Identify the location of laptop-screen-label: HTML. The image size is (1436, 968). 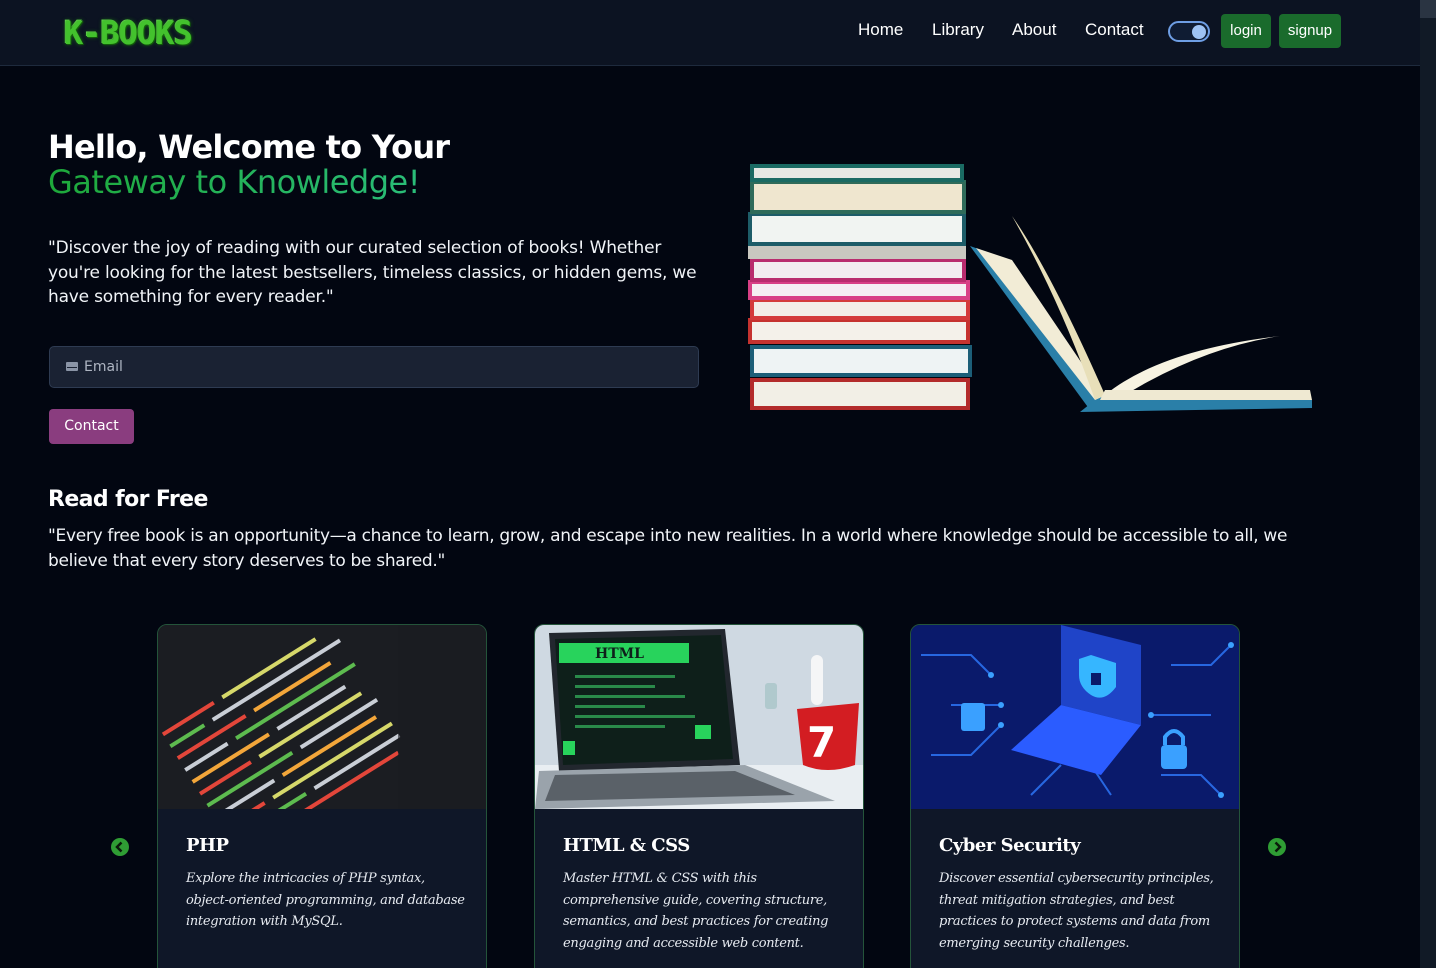
(619, 654).